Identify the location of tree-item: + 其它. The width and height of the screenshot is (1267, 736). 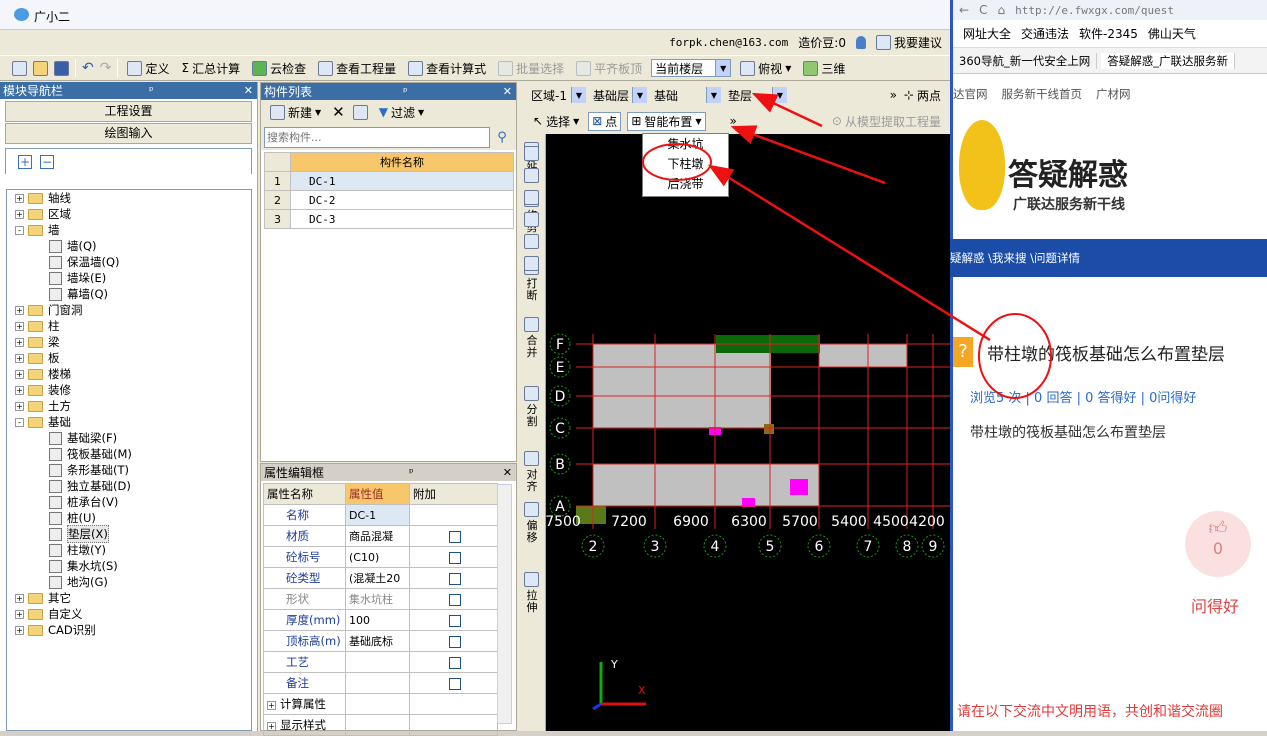
(129, 598).